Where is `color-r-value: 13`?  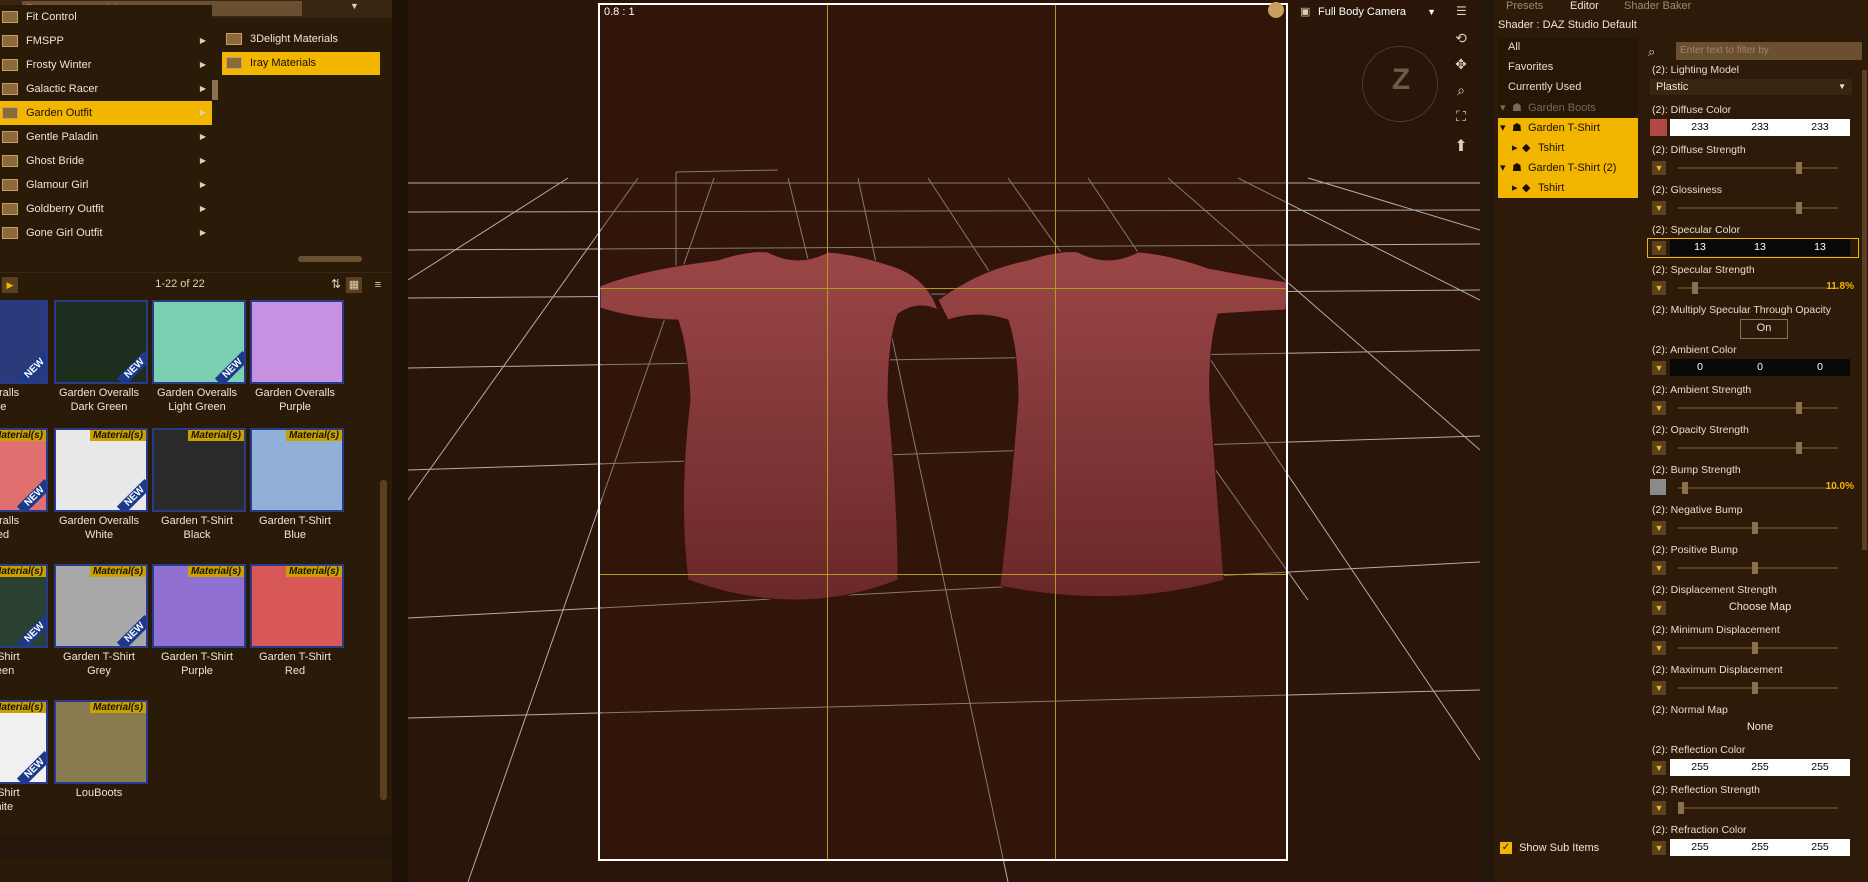 color-r-value: 13 is located at coordinates (1700, 247).